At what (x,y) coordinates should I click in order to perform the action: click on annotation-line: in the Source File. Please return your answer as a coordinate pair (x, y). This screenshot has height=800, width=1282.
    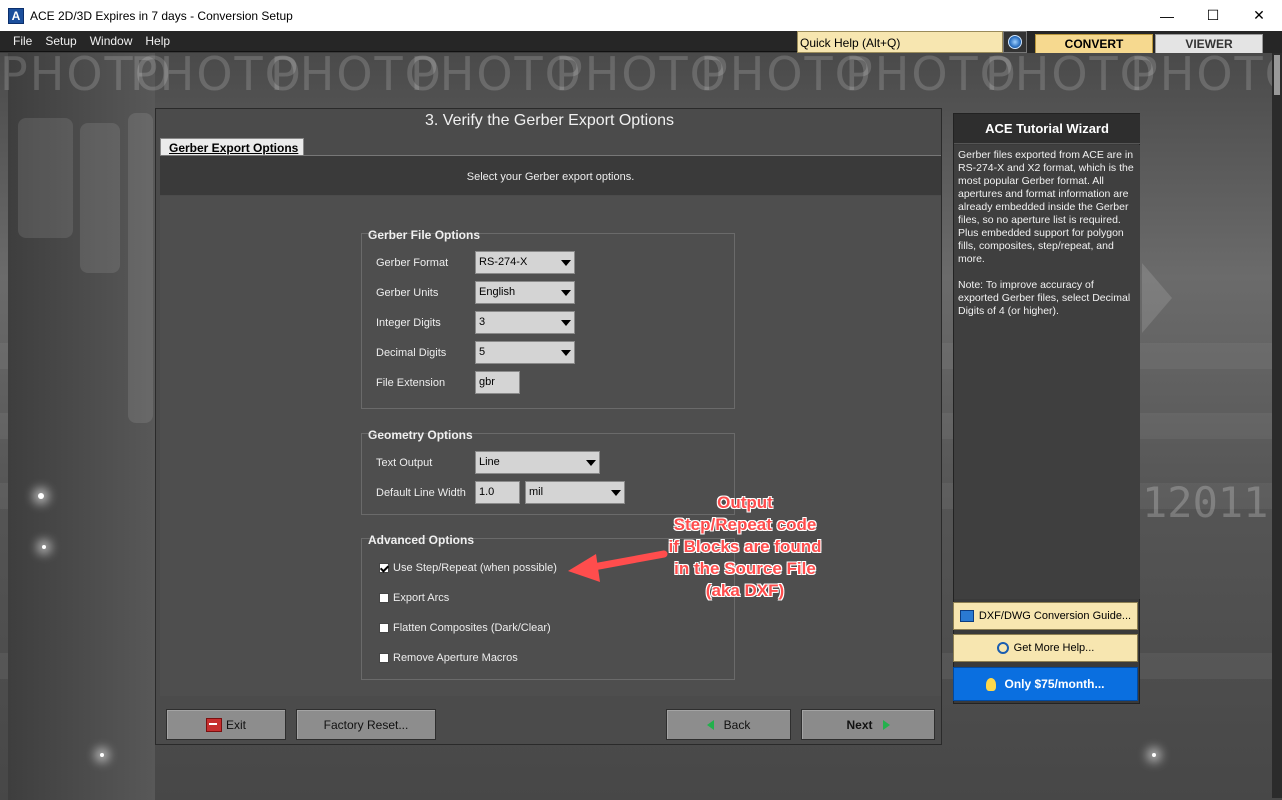
    Looking at the image, I should click on (745, 568).